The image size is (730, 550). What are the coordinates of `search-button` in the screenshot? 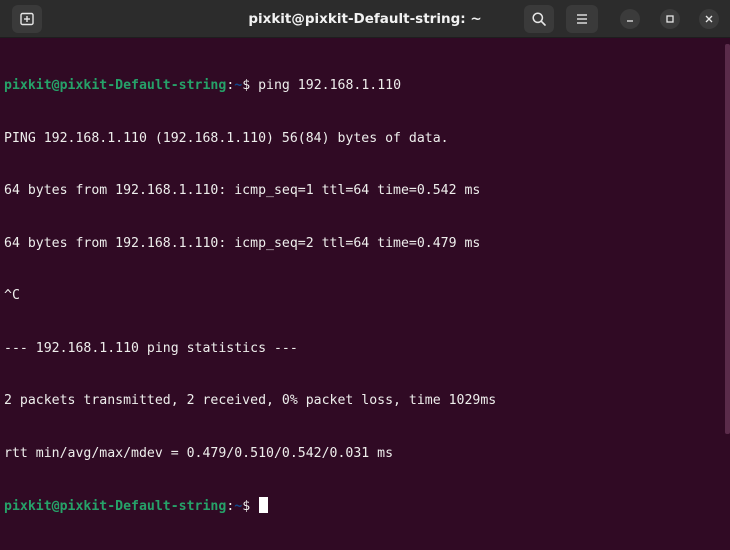 It's located at (539, 19).